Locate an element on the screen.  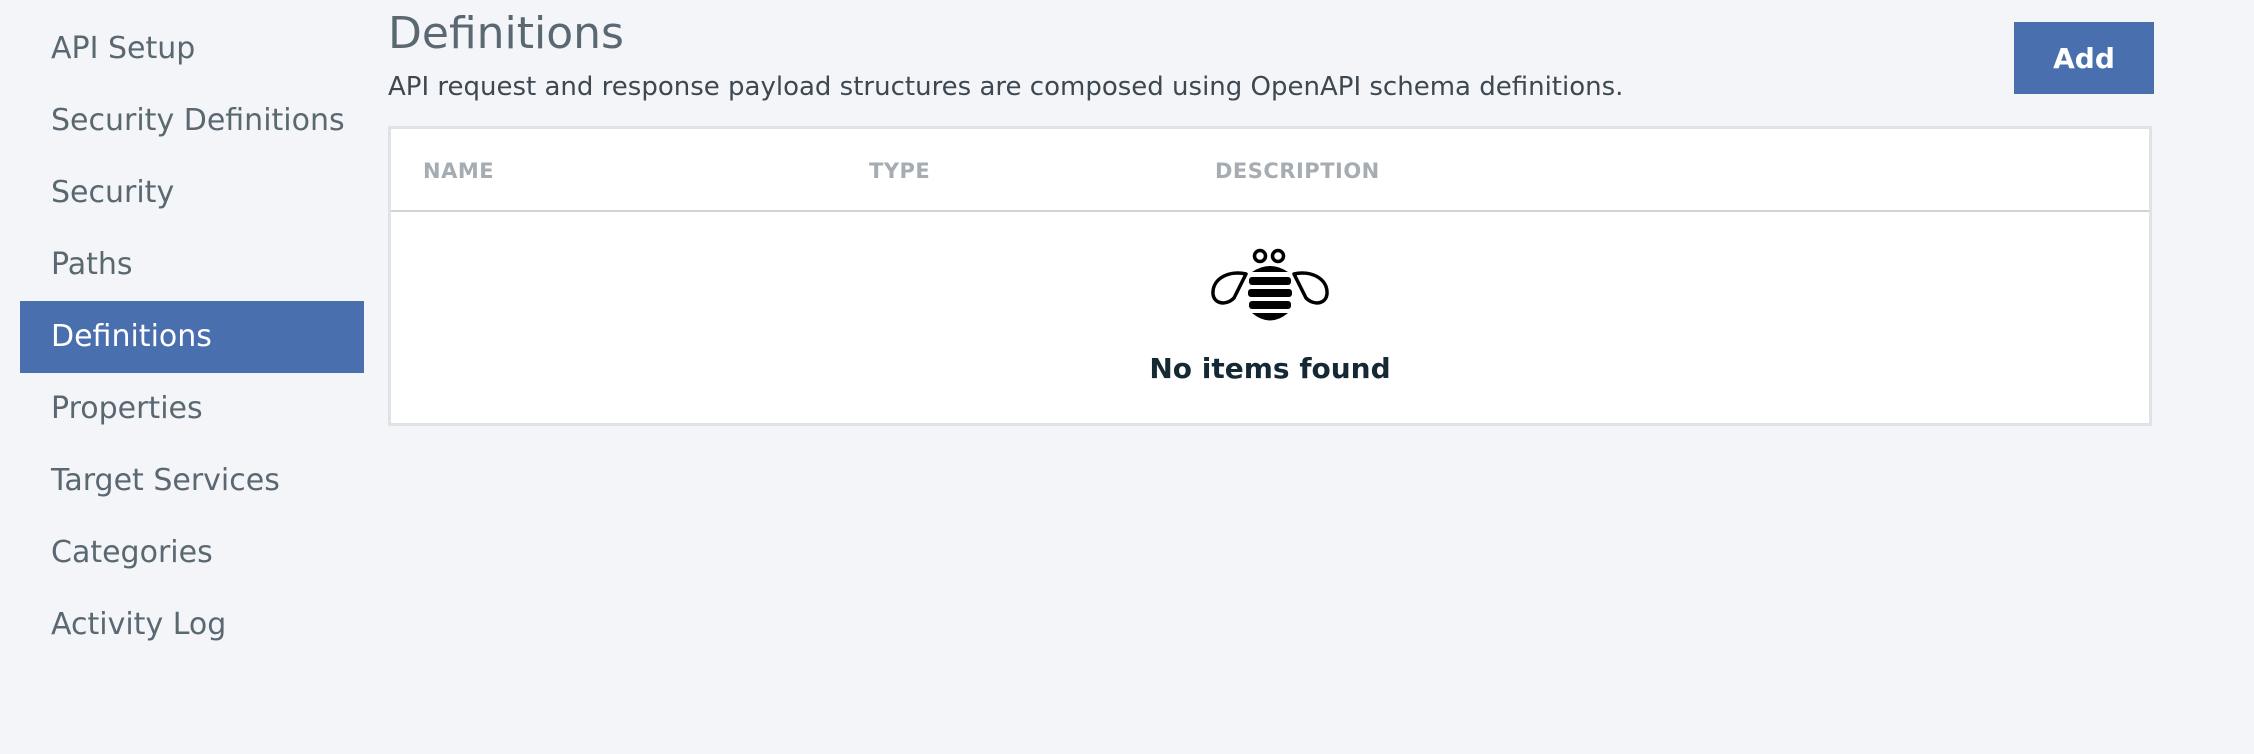
sidebar-item-activity-log: Activity Log is located at coordinates (192, 625).